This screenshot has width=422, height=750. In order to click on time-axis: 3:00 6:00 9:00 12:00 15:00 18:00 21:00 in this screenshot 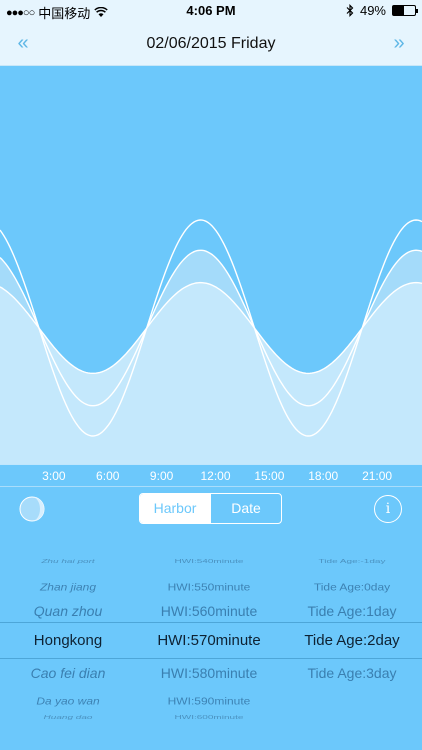, I will do `click(211, 475)`.